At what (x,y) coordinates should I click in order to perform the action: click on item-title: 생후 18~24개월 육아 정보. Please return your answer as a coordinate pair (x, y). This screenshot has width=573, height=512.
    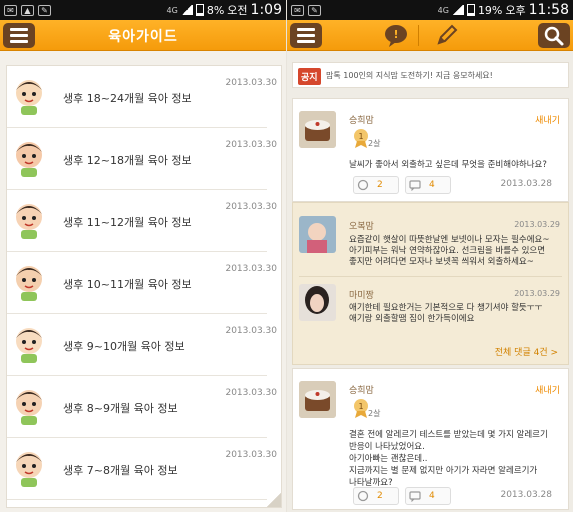
    Looking at the image, I should click on (127, 98).